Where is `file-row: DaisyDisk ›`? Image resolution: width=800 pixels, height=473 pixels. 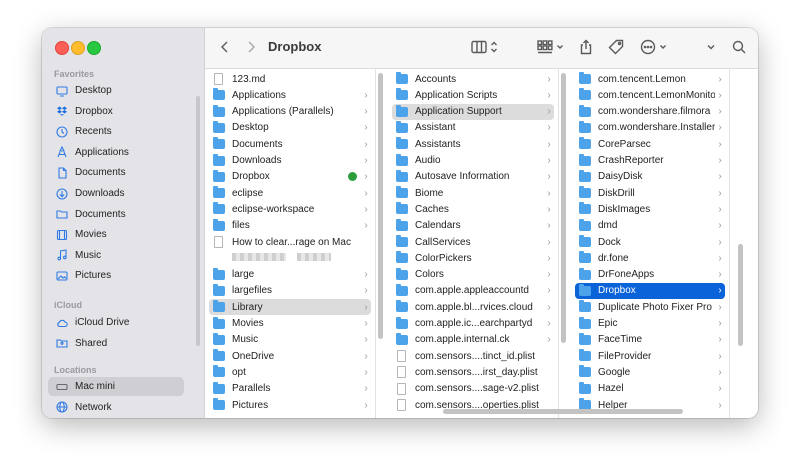 file-row: DaisyDisk › is located at coordinates (650, 177).